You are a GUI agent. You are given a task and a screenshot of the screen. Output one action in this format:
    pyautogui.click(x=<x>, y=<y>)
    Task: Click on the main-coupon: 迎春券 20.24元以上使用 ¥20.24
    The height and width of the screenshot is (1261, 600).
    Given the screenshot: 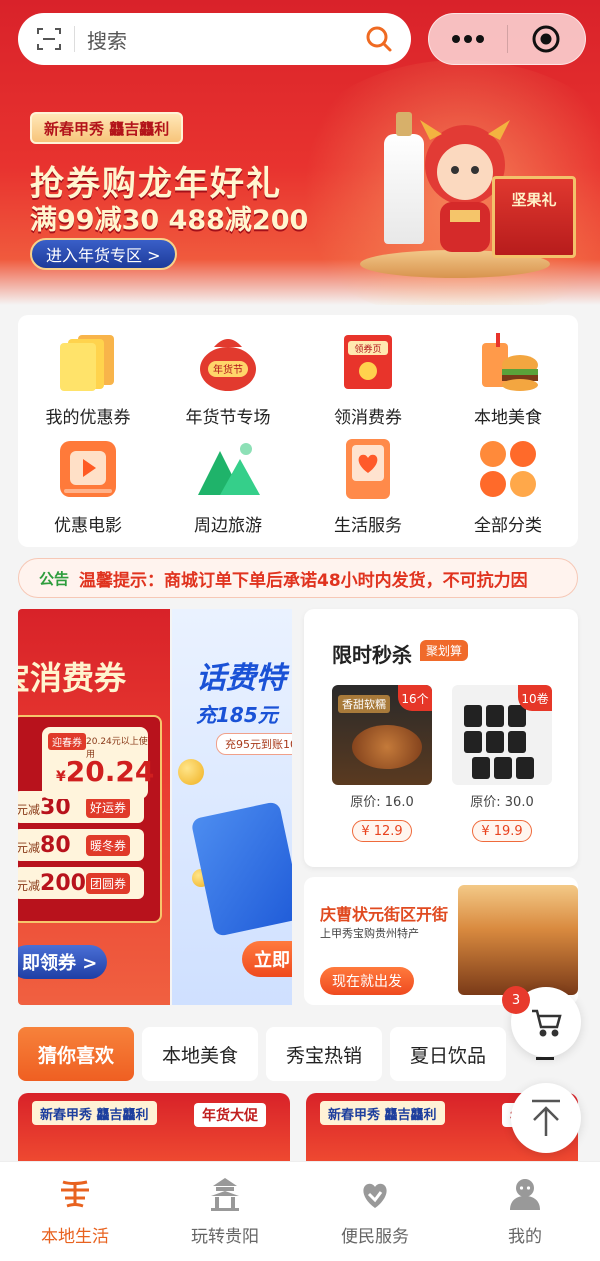 What is the action you would take?
    pyautogui.click(x=98, y=763)
    